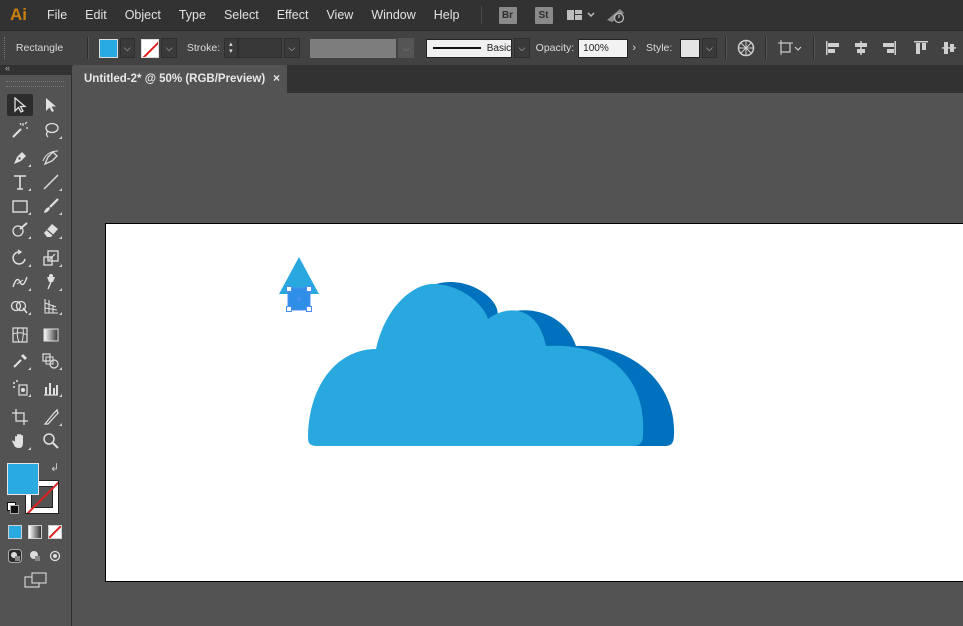  Describe the element at coordinates (555, 48) in the screenshot. I see `opacity-label: Opacity:` at that location.